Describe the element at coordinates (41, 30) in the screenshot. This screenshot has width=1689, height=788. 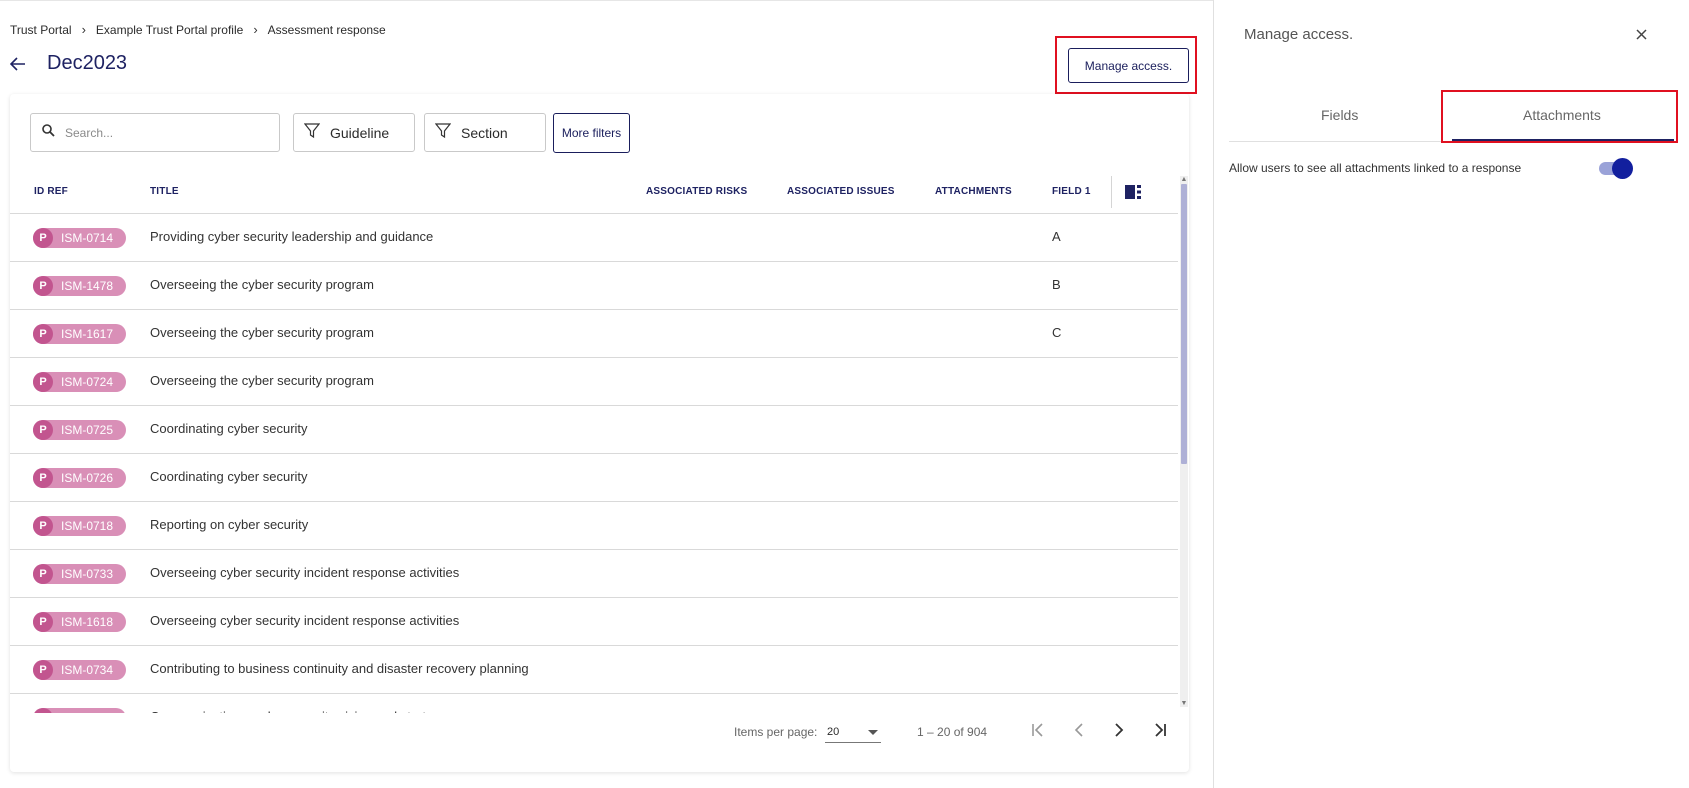
I see `breadcrumb-trust-portal: Trust Portal` at that location.